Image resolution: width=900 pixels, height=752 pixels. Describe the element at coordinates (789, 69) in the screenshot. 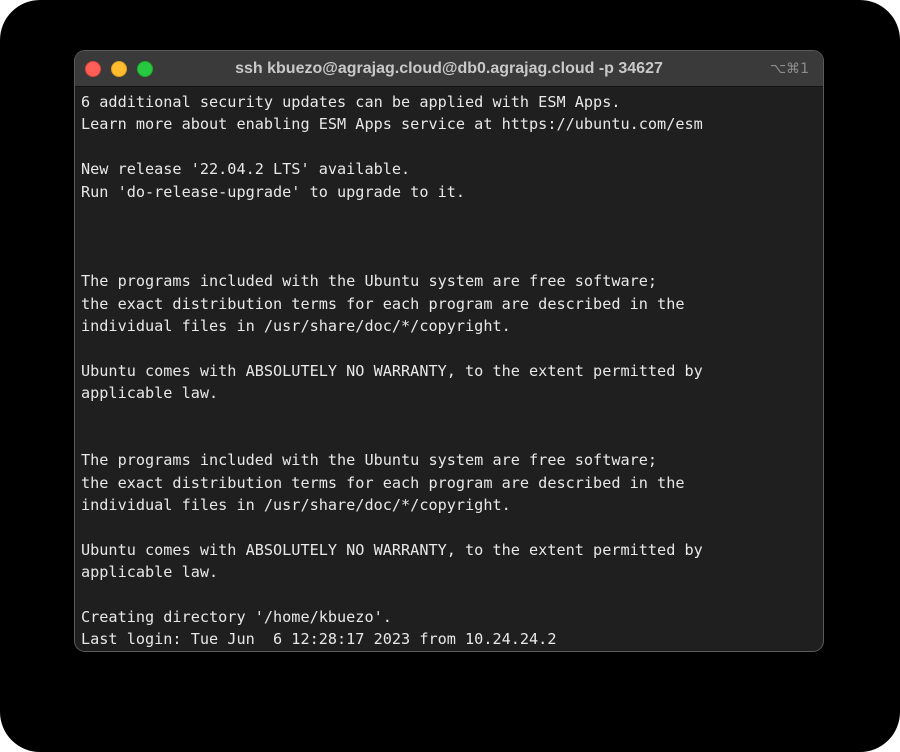

I see `window-shortcut: ⌥⌘1` at that location.